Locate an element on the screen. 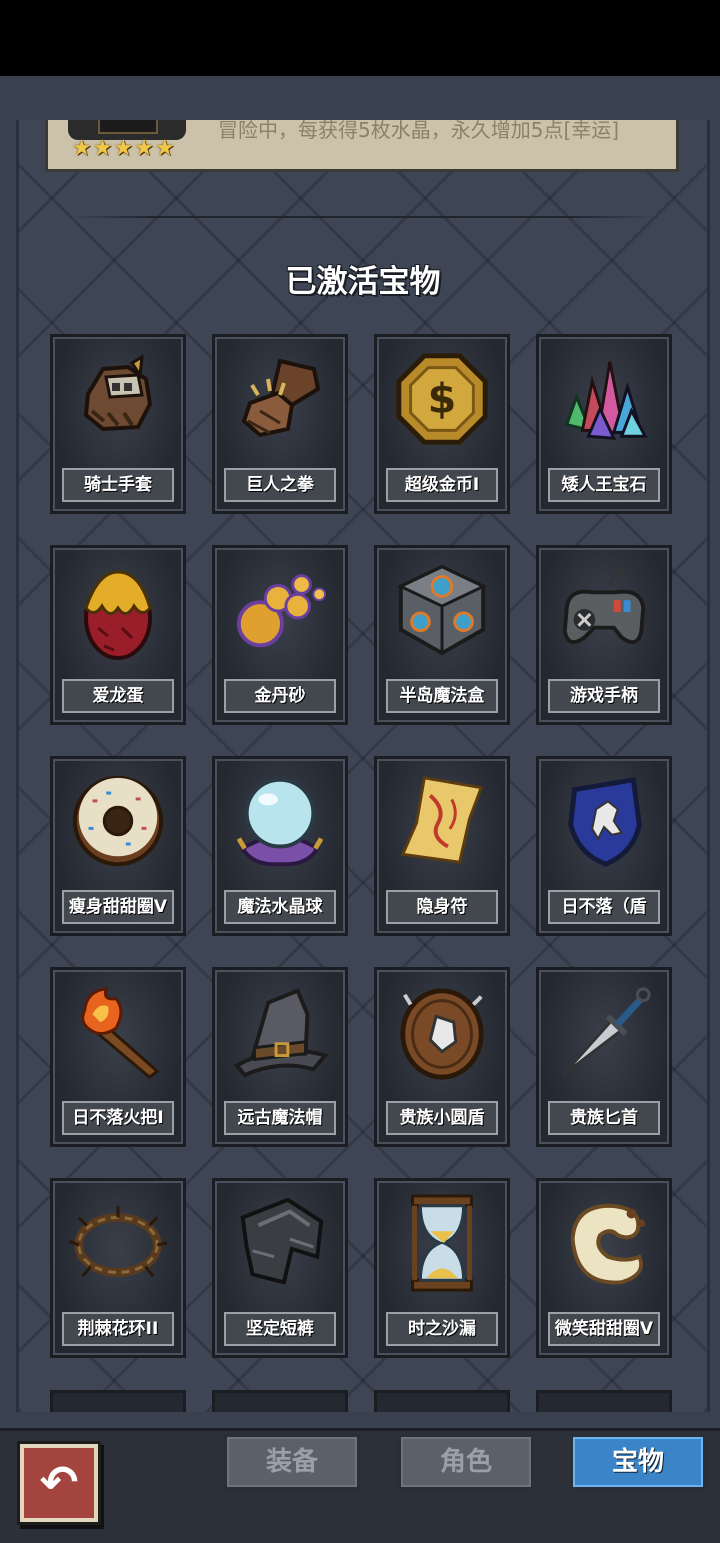  selected-item-card: ★ ★ ★ ★ ★ 冒险中，每获得5枚水晶，永久增加5点[幸运] is located at coordinates (362, 146).